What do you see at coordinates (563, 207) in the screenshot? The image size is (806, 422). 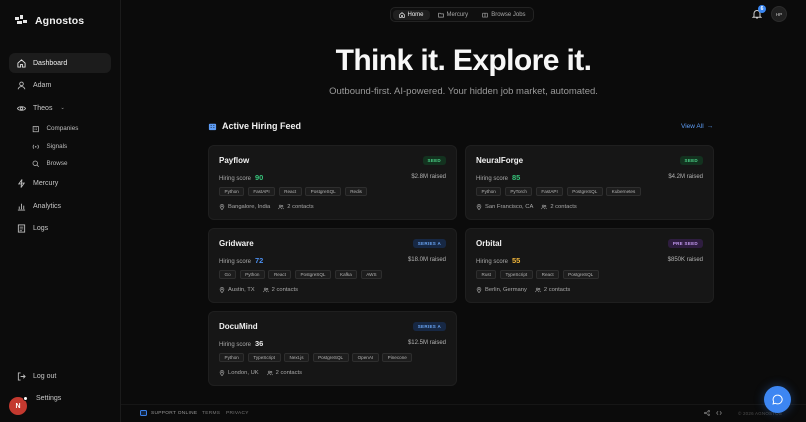 I see `contacts-text: 2 contacts` at bounding box center [563, 207].